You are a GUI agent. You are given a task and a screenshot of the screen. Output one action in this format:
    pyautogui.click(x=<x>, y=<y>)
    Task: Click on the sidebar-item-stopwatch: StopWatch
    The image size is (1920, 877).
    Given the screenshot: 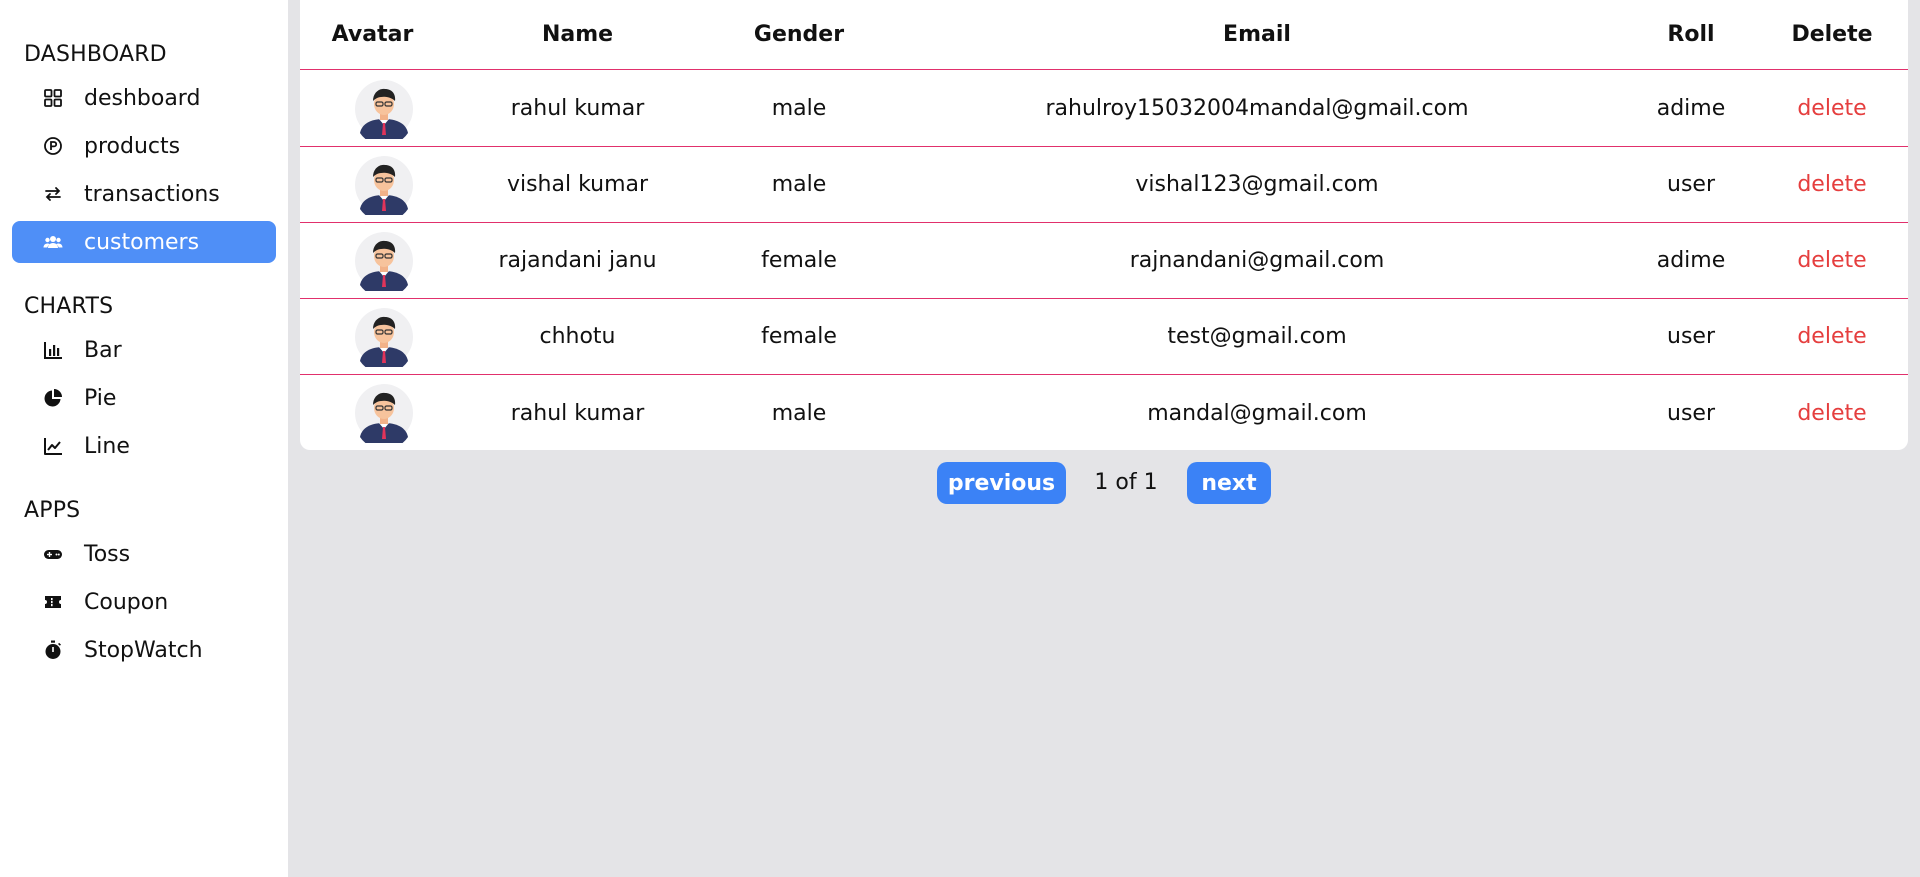 What is the action you would take?
    pyautogui.click(x=144, y=650)
    